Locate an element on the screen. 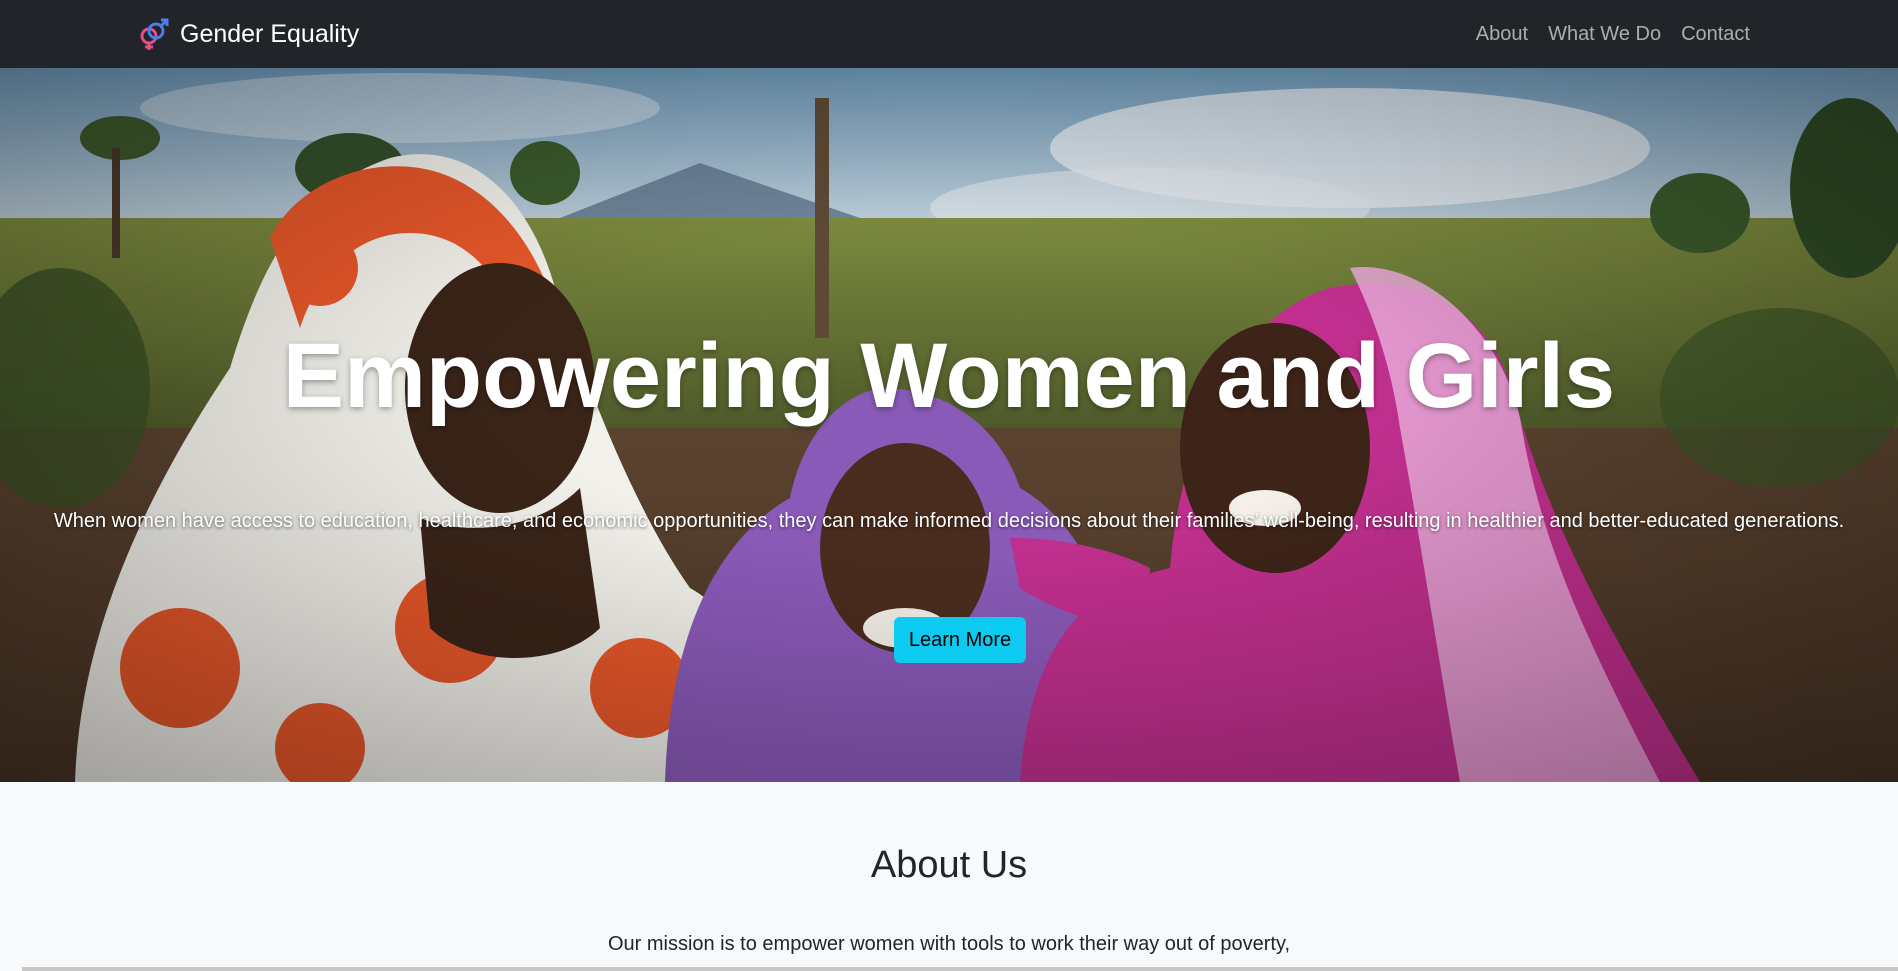  horizontal-scrollbar is located at coordinates (960, 969).